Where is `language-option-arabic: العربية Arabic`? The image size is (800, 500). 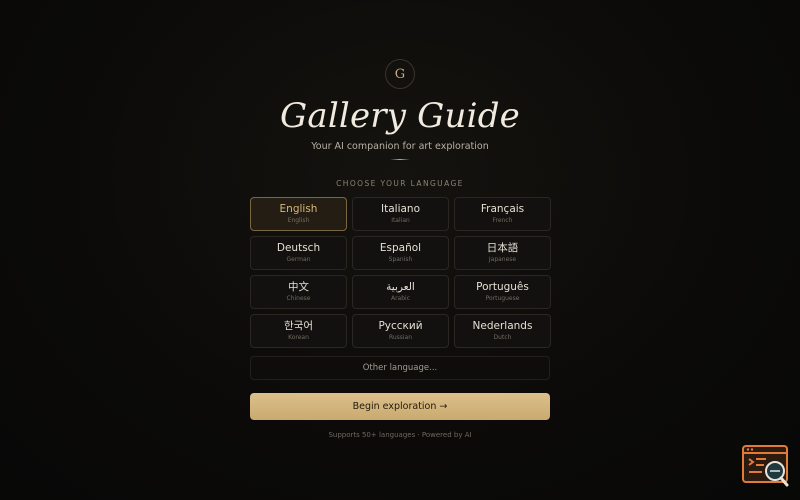
language-option-arabic: العربية Arabic is located at coordinates (400, 292).